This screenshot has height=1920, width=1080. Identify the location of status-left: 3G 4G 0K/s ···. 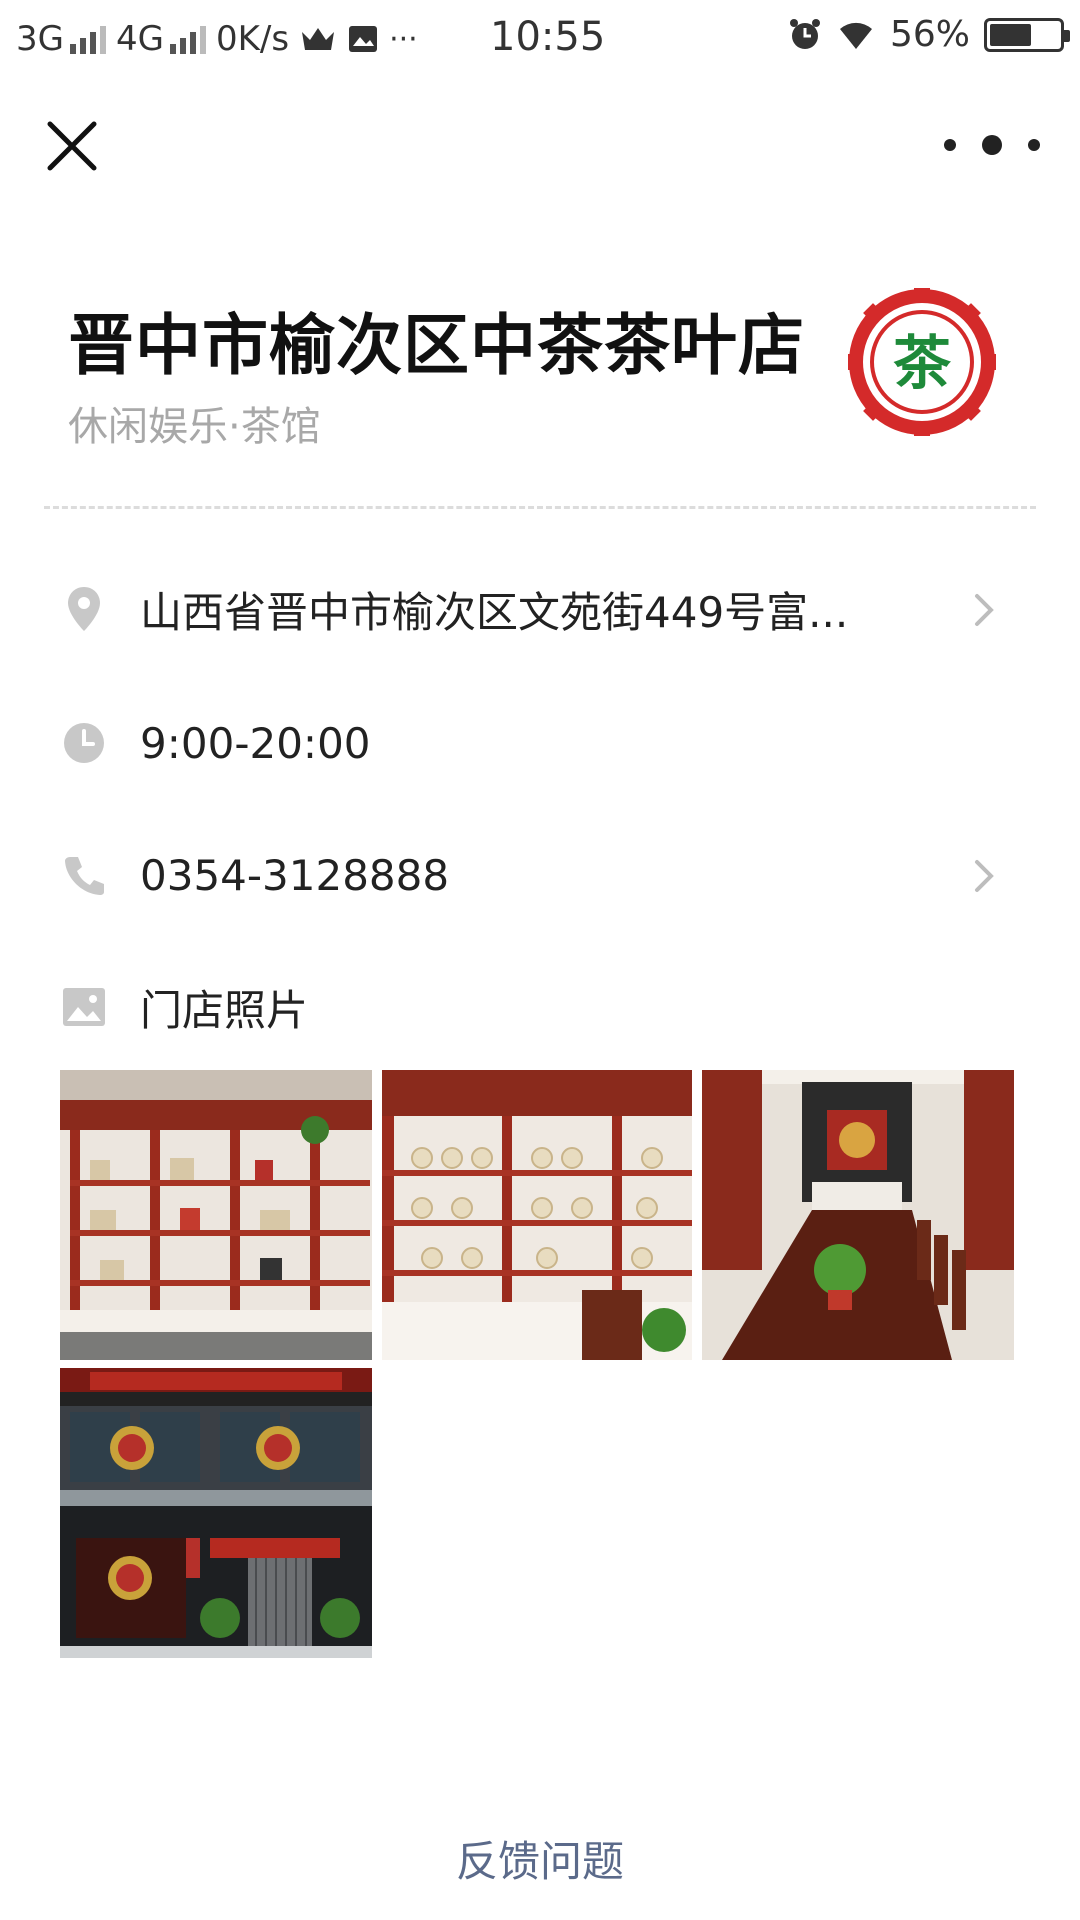
(217, 39).